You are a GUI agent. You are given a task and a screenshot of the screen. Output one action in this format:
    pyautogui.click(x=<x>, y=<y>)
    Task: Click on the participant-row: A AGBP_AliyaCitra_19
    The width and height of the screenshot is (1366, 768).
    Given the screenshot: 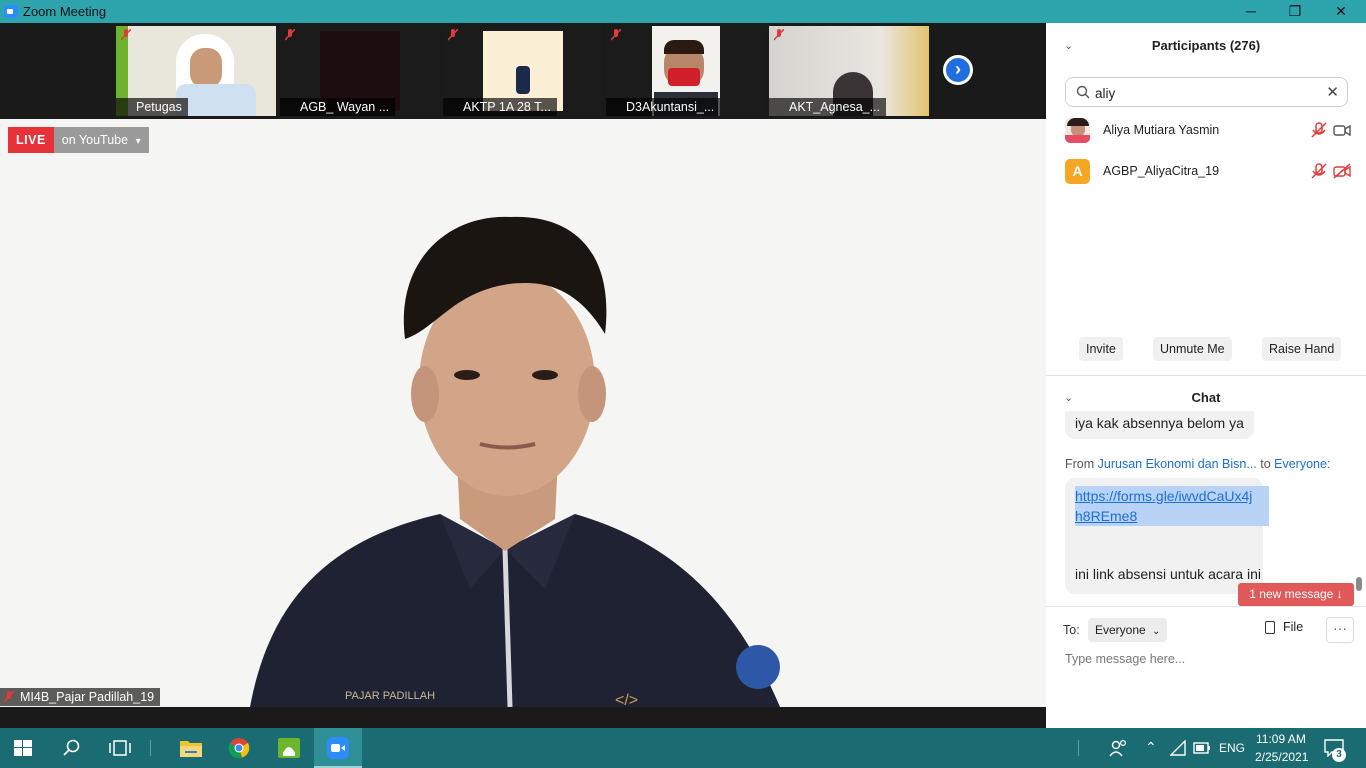 What is the action you would take?
    pyautogui.click(x=1210, y=172)
    